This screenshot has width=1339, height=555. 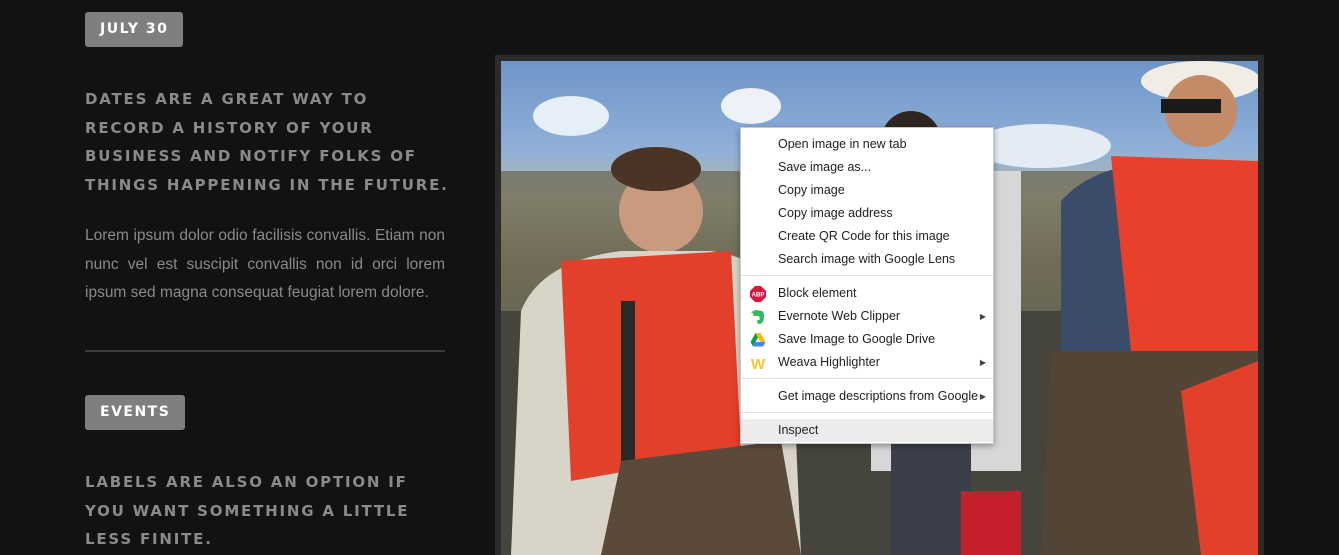 I want to click on menu-search-google-lens: Search image with Google Lens, so click(x=867, y=259).